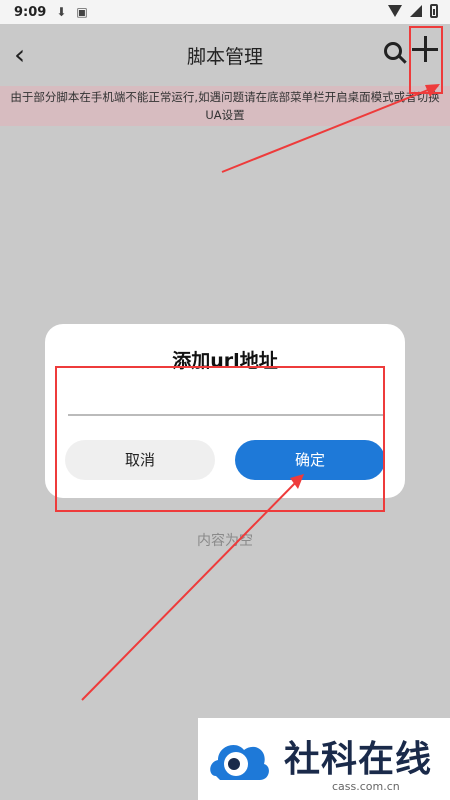 The height and width of the screenshot is (800, 450). What do you see at coordinates (416, 11) in the screenshot?
I see `signal-icon` at bounding box center [416, 11].